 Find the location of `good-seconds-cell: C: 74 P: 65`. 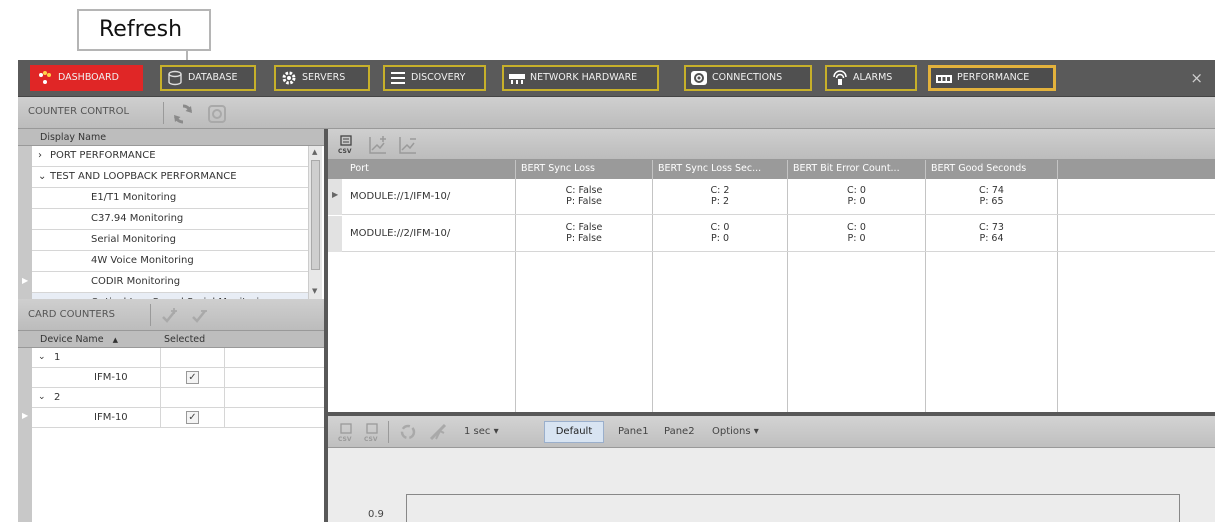

good-seconds-cell: C: 74 P: 65 is located at coordinates (991, 196).